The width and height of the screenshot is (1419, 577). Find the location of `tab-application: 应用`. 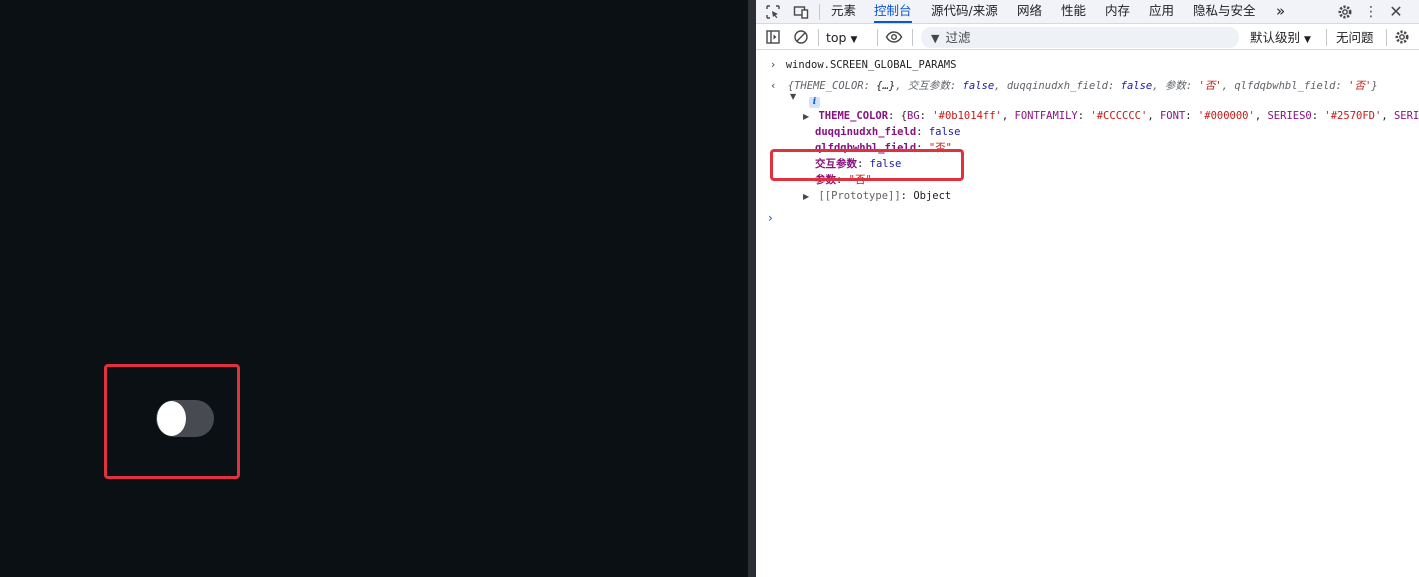

tab-application: 应用 is located at coordinates (1161, 11).